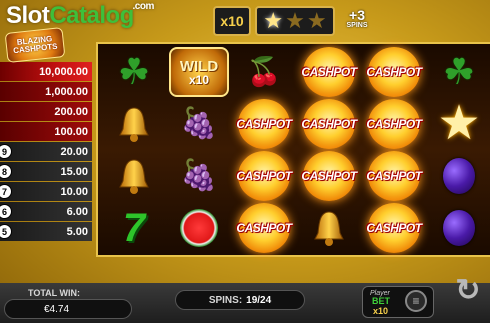 The width and height of the screenshot is (490, 323). I want to click on reel-4: CASHPOT CASHPOT CASHPOT, so click(329, 149).